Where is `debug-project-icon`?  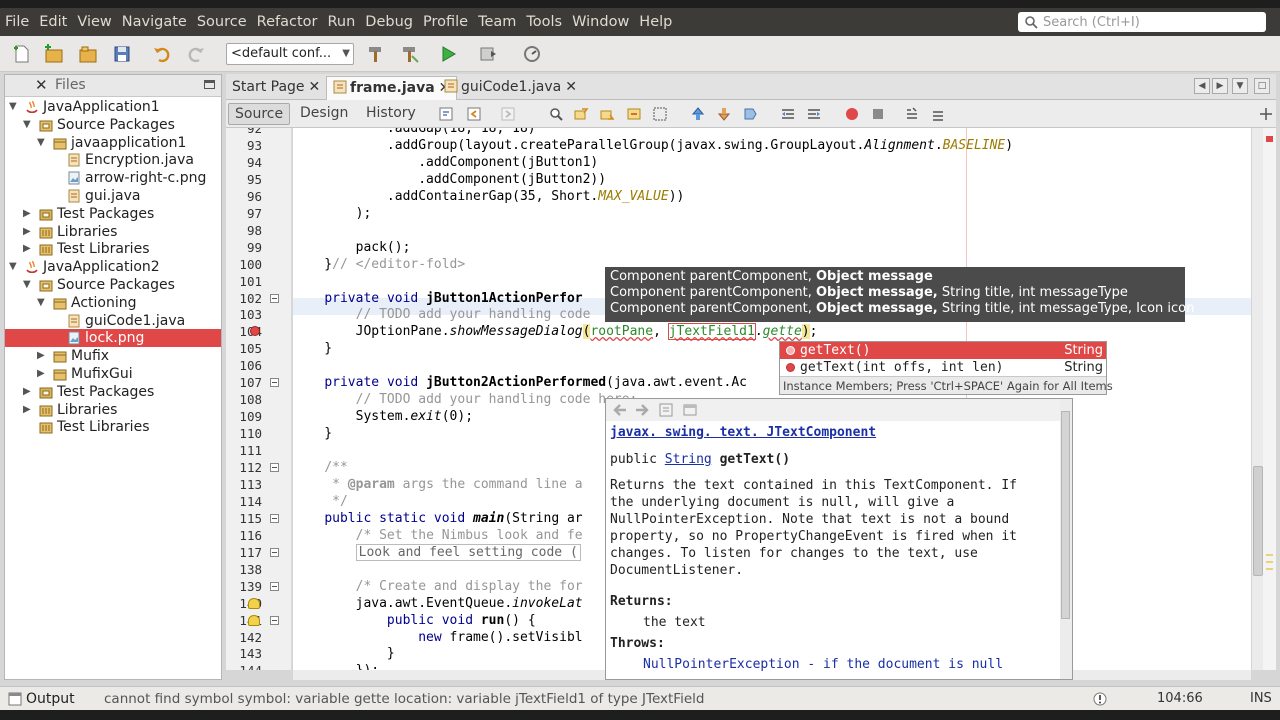
debug-project-icon is located at coordinates (488, 54).